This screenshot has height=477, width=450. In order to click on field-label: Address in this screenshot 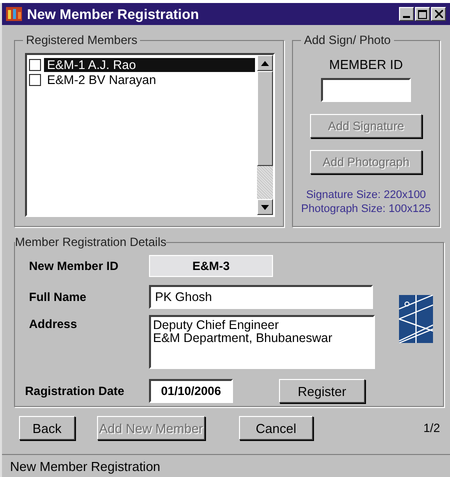, I will do `click(53, 324)`.